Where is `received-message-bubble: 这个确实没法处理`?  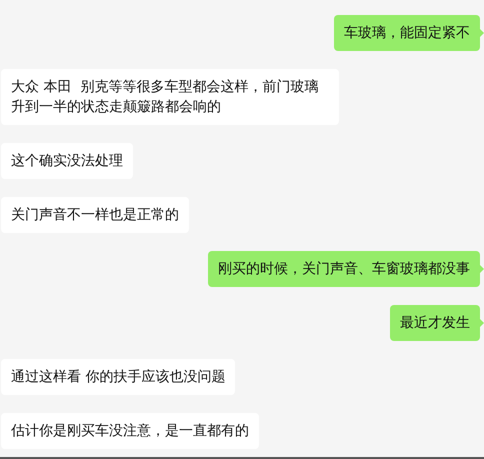
received-message-bubble: 这个确实没法处理 is located at coordinates (67, 161).